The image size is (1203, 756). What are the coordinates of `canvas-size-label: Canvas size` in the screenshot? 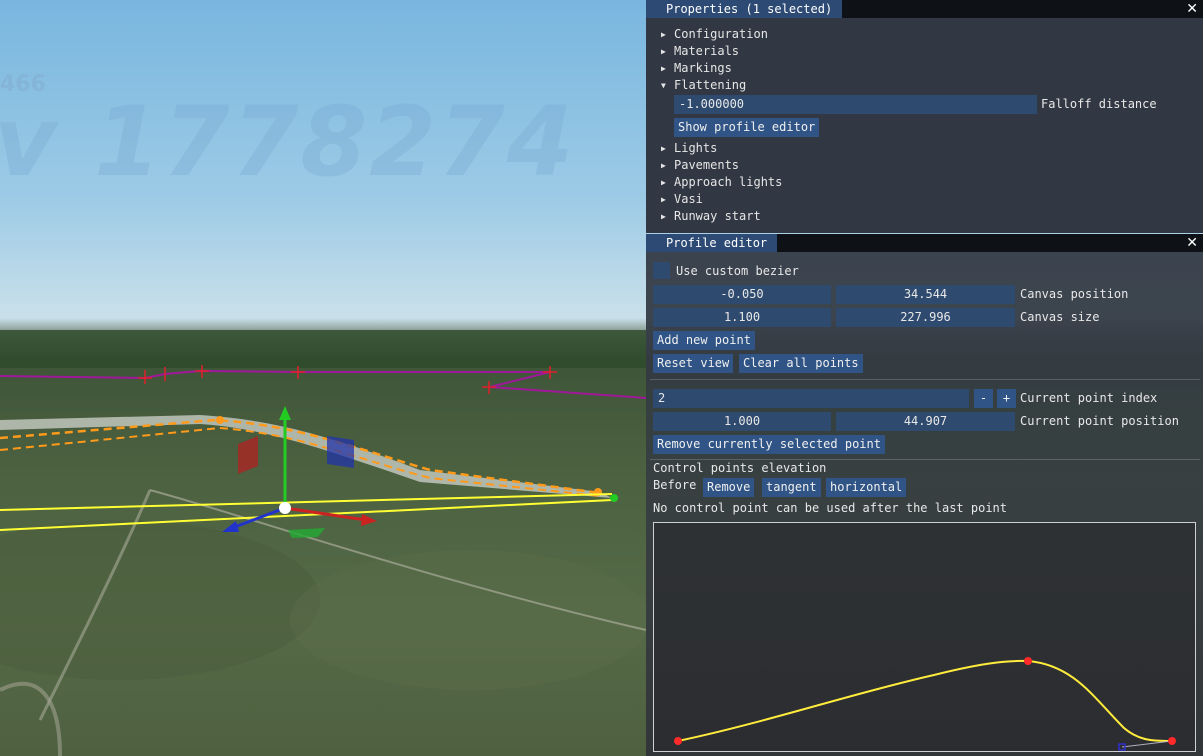 It's located at (1060, 317).